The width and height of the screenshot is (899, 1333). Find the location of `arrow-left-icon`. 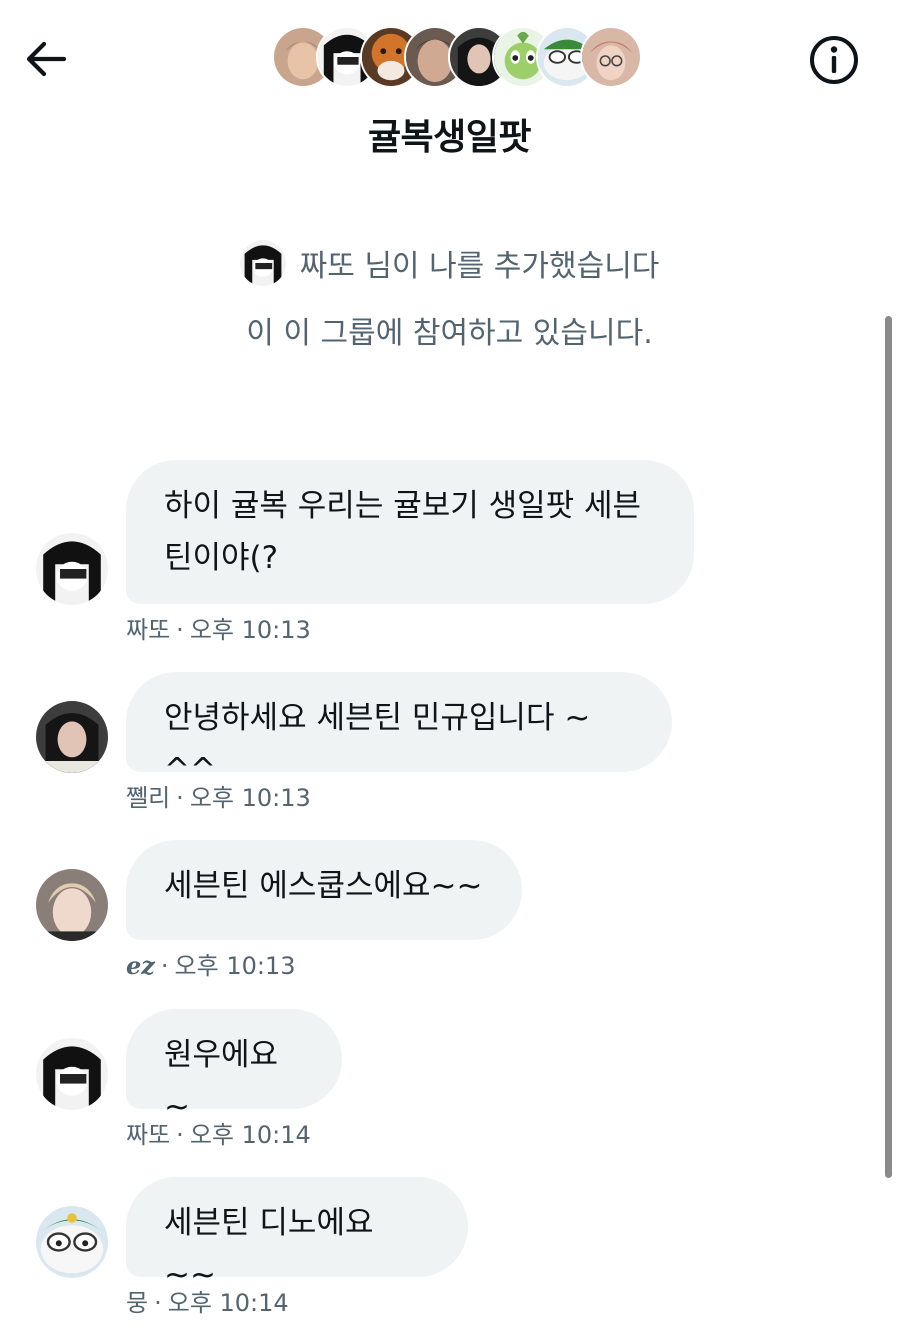

arrow-left-icon is located at coordinates (46, 59).